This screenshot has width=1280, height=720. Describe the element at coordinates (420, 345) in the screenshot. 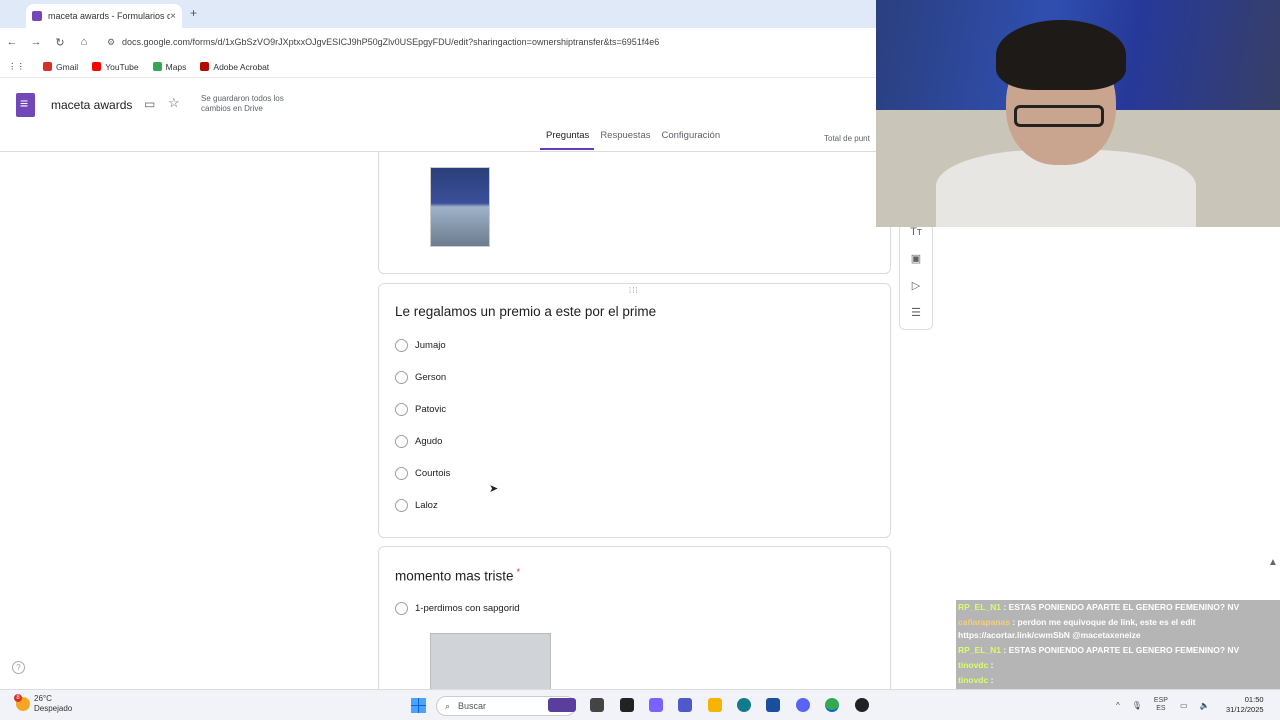

I see `option-item: Jumajo` at that location.